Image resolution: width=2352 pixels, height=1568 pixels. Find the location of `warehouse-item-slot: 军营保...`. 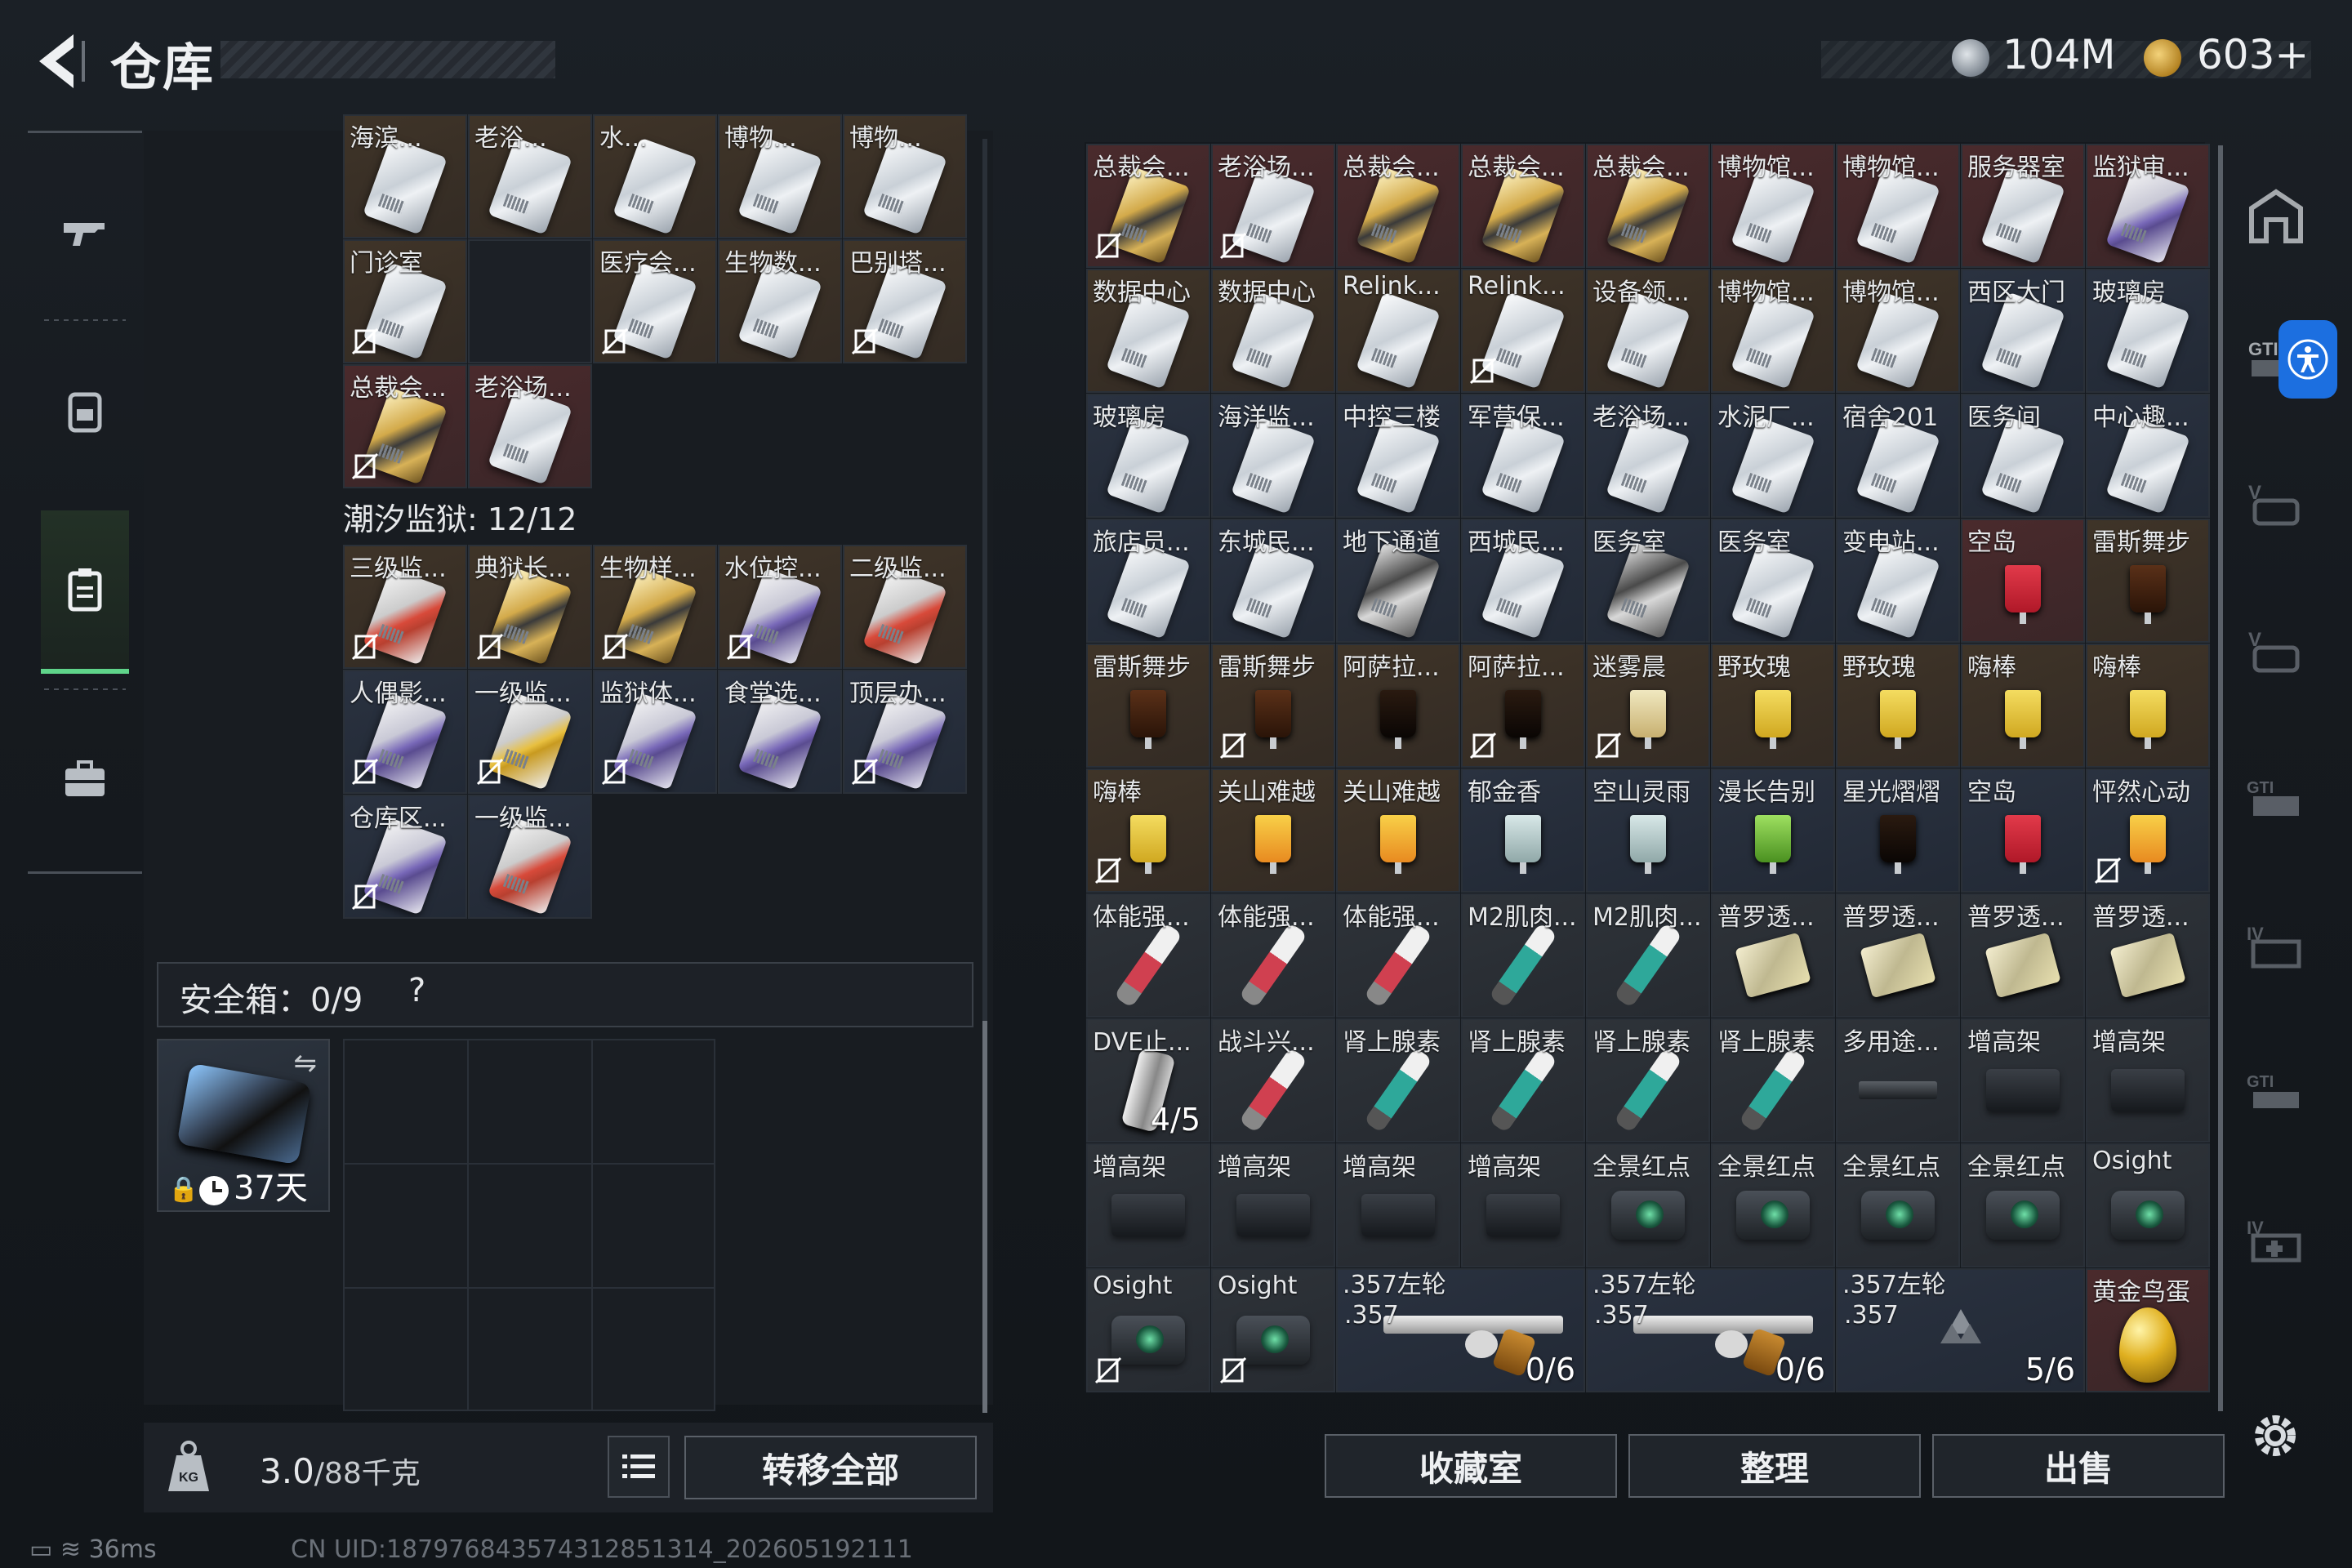

warehouse-item-slot: 军营保... is located at coordinates (1523, 456).